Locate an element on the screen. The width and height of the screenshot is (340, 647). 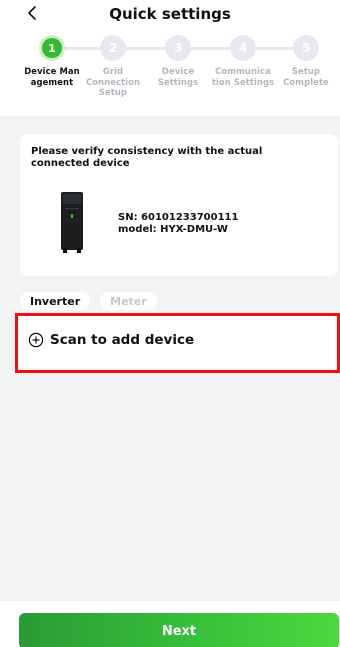
step-5: 5 Setup Complete is located at coordinates (306, 61).